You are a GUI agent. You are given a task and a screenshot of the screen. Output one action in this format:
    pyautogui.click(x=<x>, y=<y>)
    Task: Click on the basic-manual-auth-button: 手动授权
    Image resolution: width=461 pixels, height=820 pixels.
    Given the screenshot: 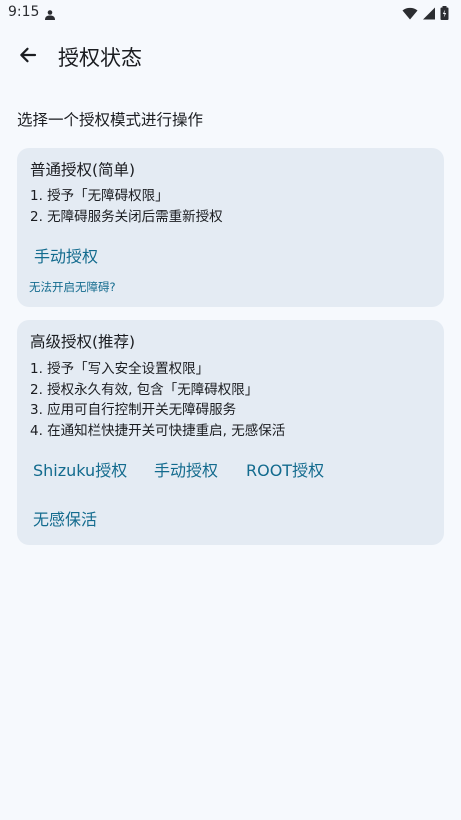 What is the action you would take?
    pyautogui.click(x=66, y=255)
    